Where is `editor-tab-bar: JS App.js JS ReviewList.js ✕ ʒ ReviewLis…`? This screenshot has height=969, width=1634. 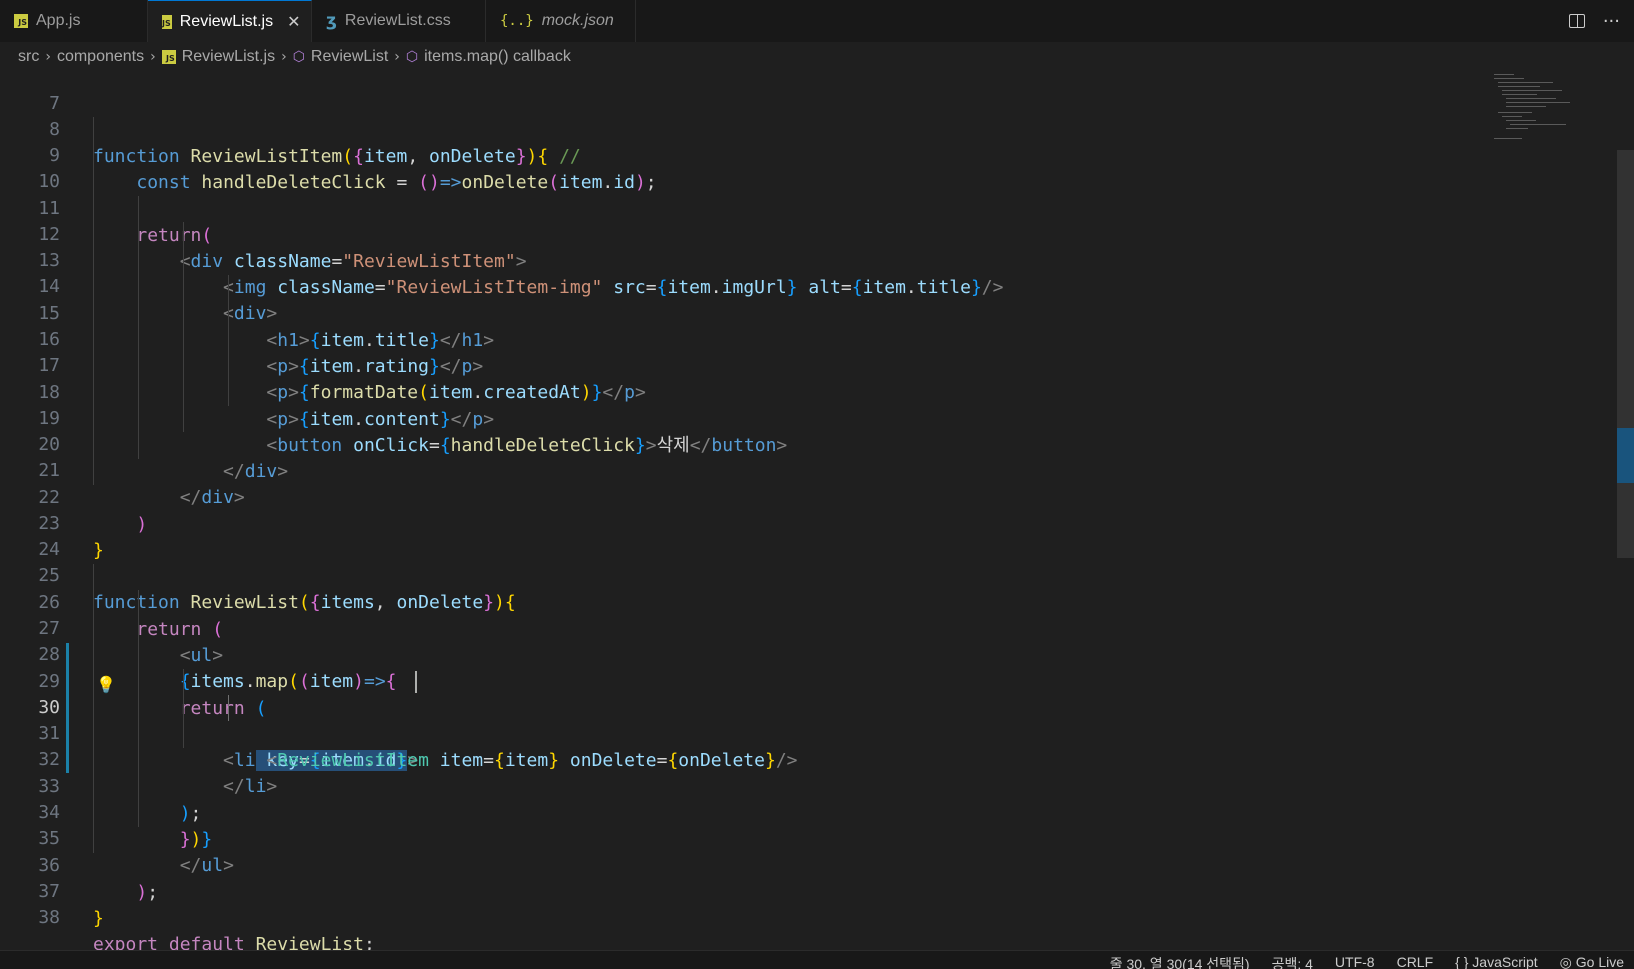 editor-tab-bar: JS App.js JS ReviewList.js ✕ ʒ ReviewLis… is located at coordinates (817, 21).